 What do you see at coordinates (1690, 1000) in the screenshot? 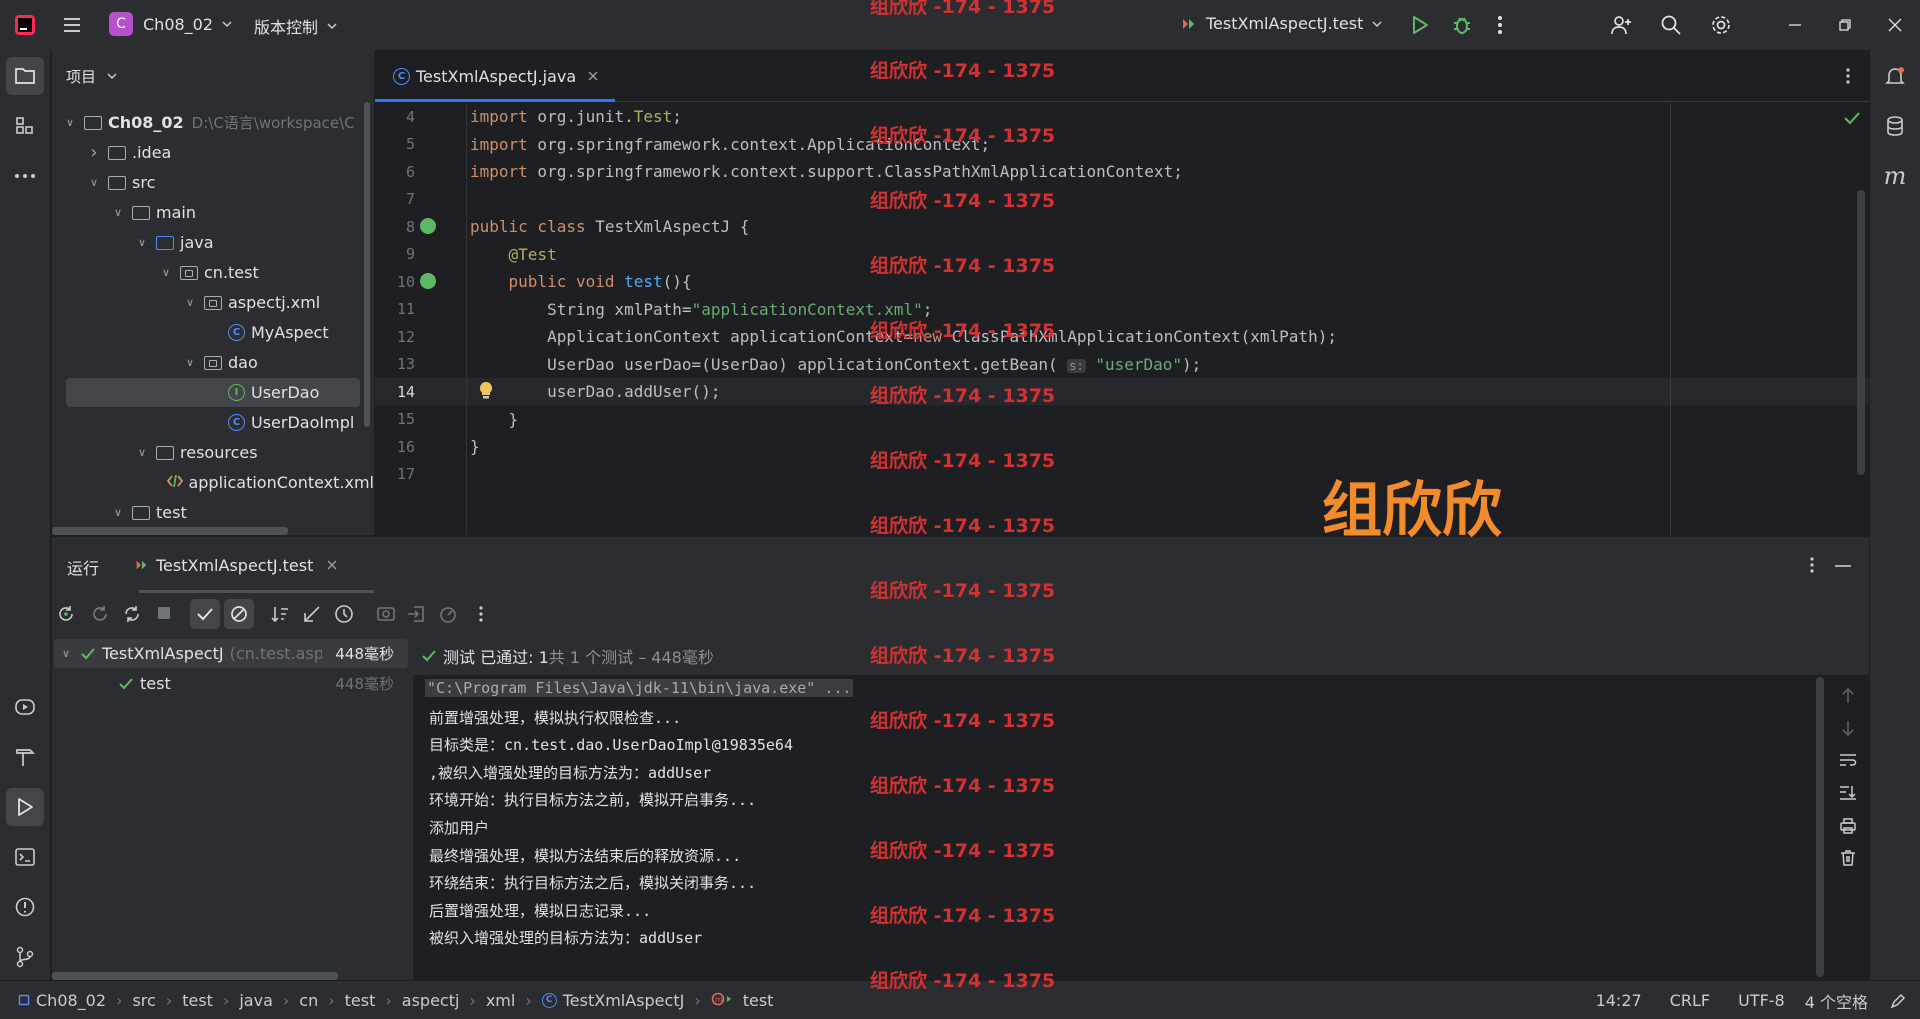
I see `line-separator: CRLF` at bounding box center [1690, 1000].